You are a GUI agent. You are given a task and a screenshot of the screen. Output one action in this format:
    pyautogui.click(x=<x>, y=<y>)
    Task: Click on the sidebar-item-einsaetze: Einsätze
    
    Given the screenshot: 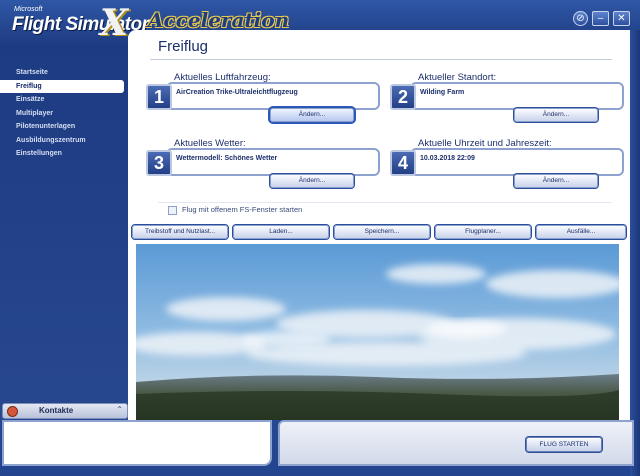 What is the action you would take?
    pyautogui.click(x=64, y=100)
    